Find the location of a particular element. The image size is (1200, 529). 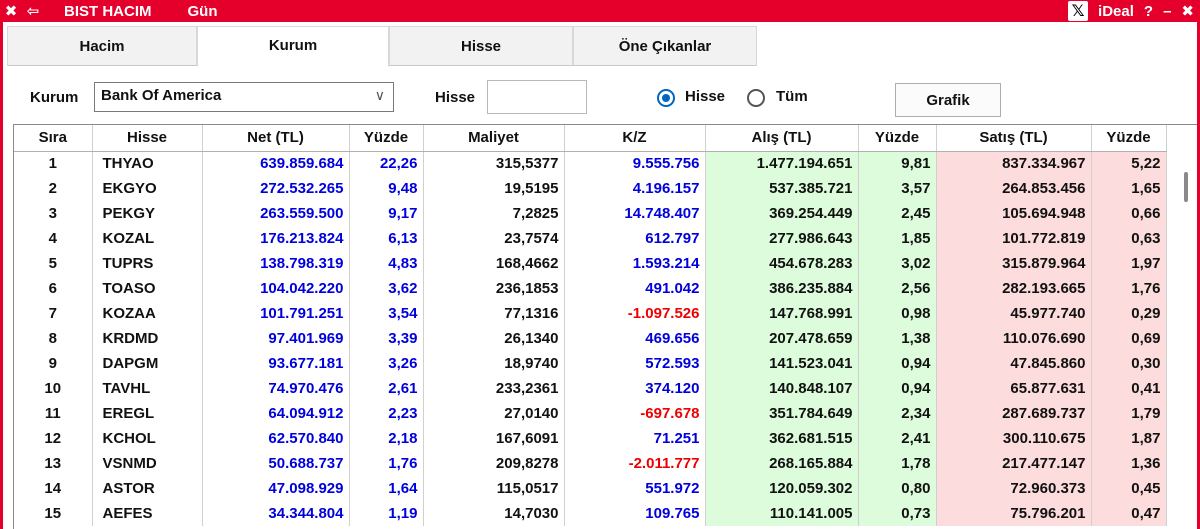

table-cell: 0,66 is located at coordinates (1129, 213).